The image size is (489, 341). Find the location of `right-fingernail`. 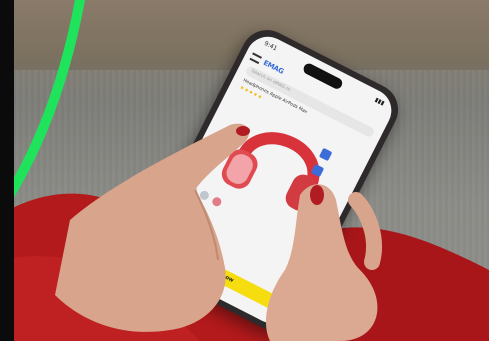

right-fingernail is located at coordinates (317, 195).